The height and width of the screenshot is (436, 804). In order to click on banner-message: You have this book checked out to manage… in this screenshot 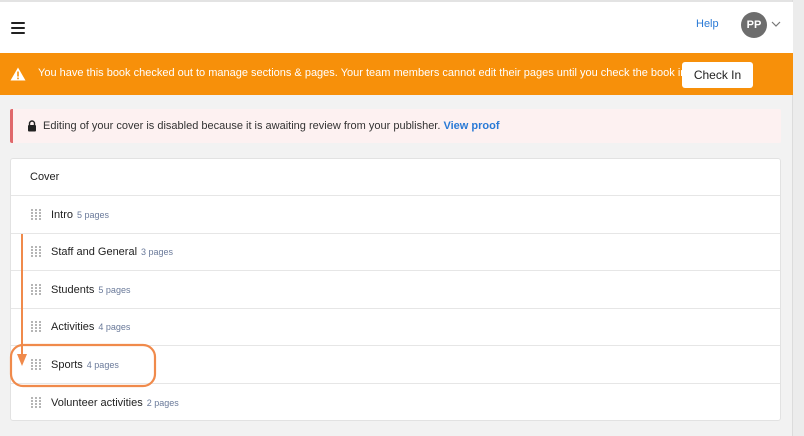, I will do `click(364, 73)`.